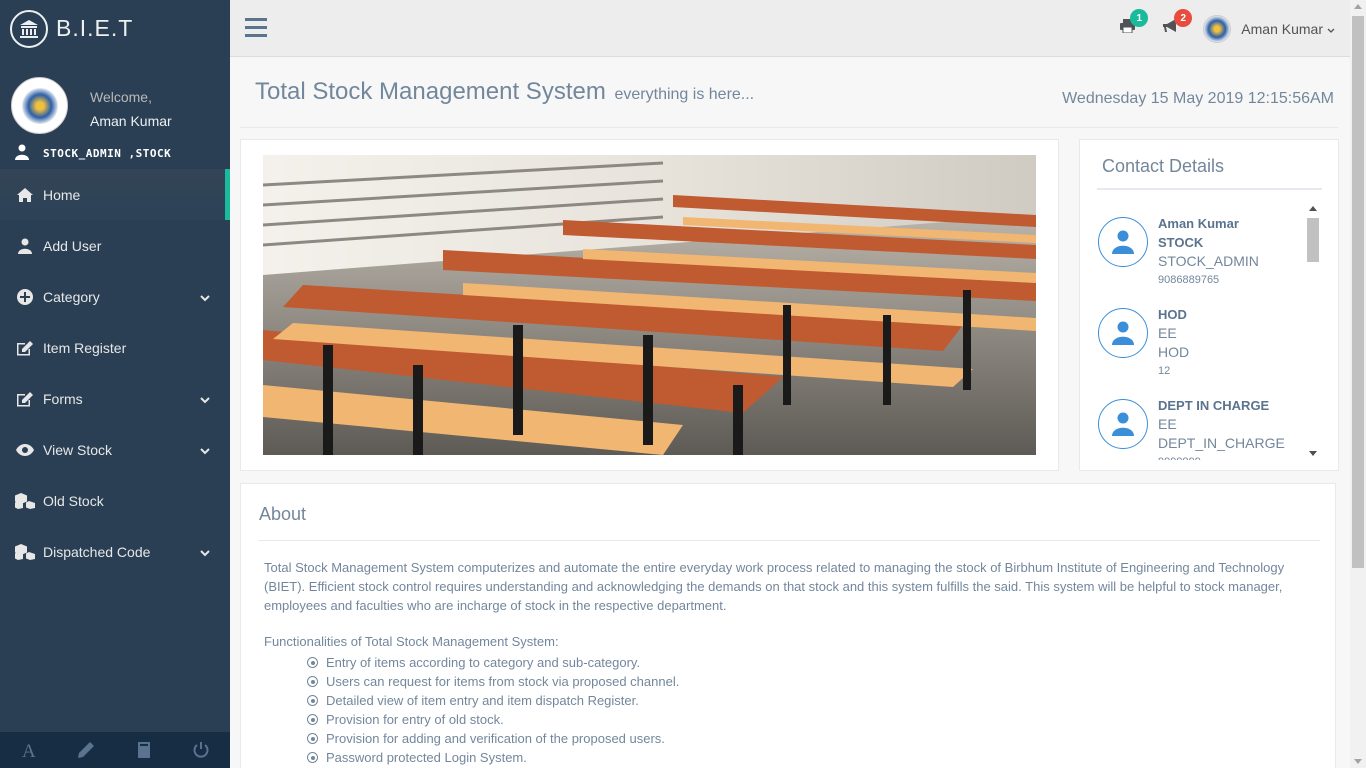  I want to click on sidebar-item-category: Category, so click(115, 296).